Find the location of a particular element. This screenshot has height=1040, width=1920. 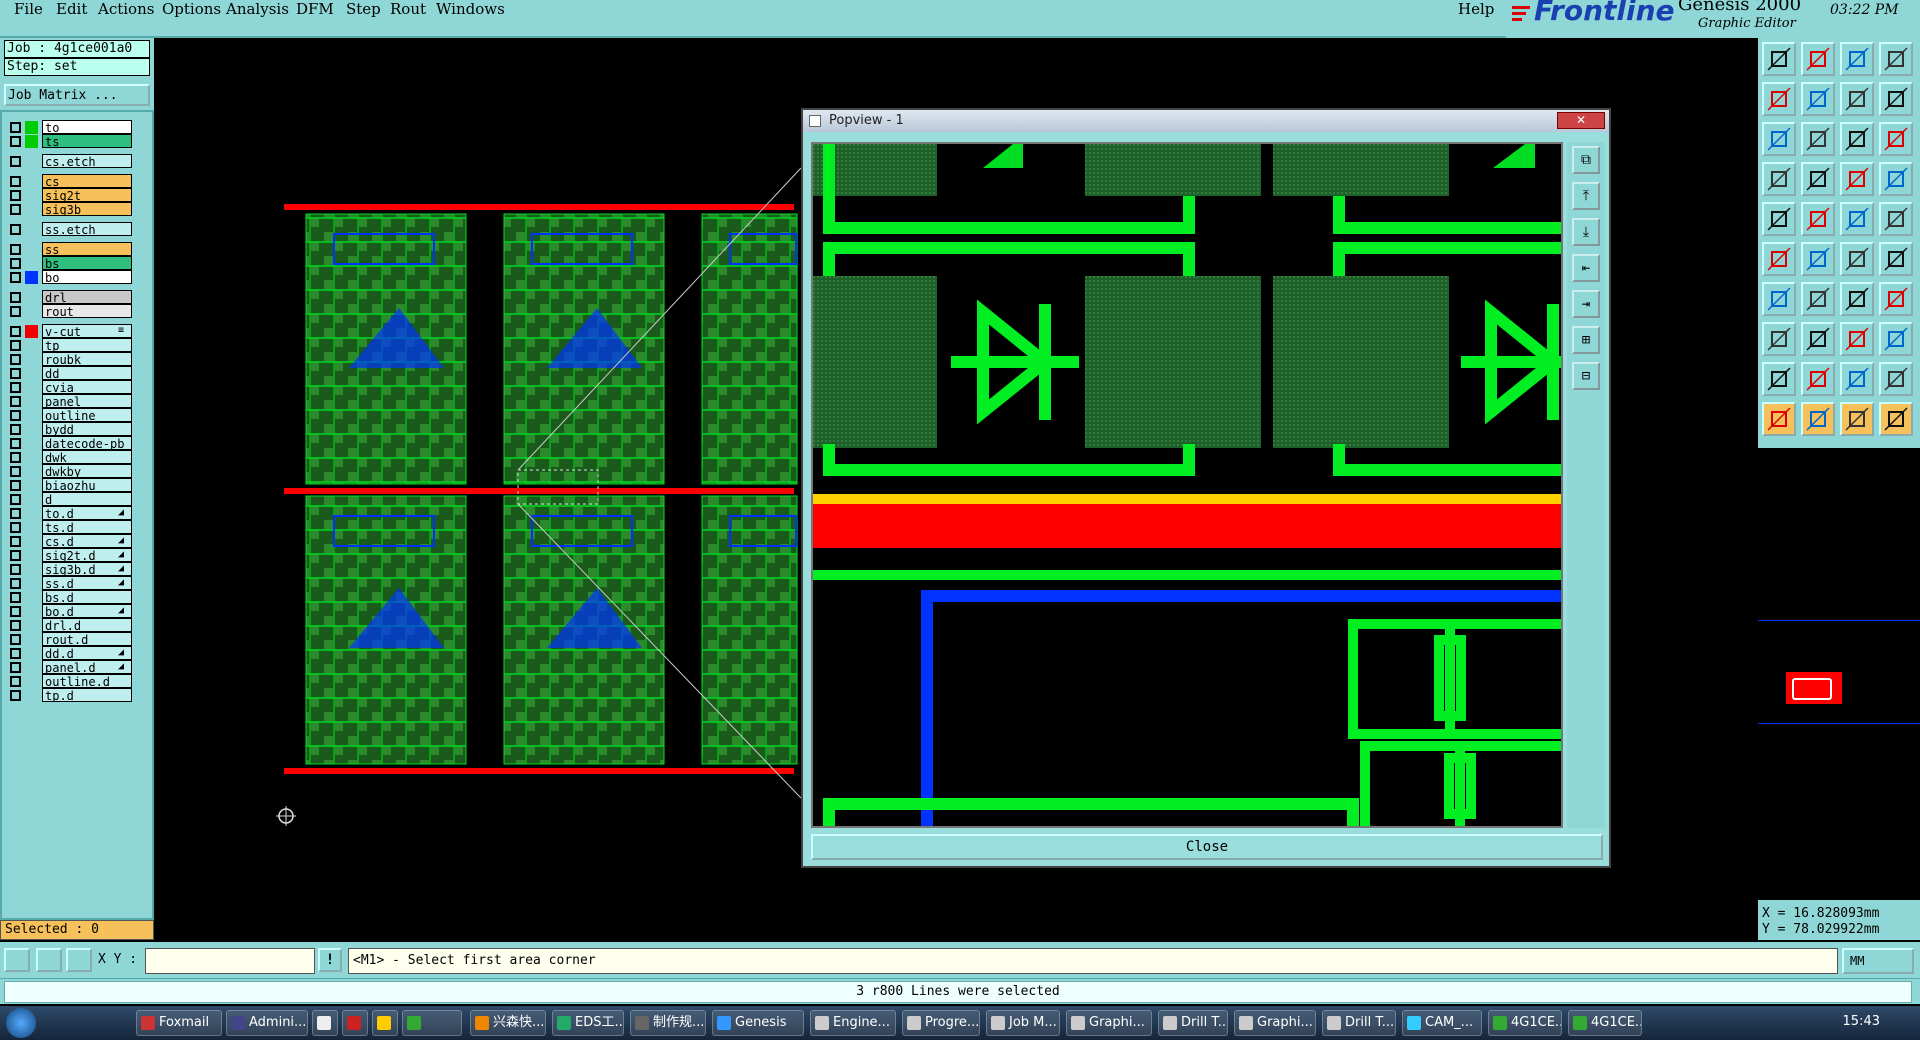

menu-options: Options is located at coordinates (191, 10).